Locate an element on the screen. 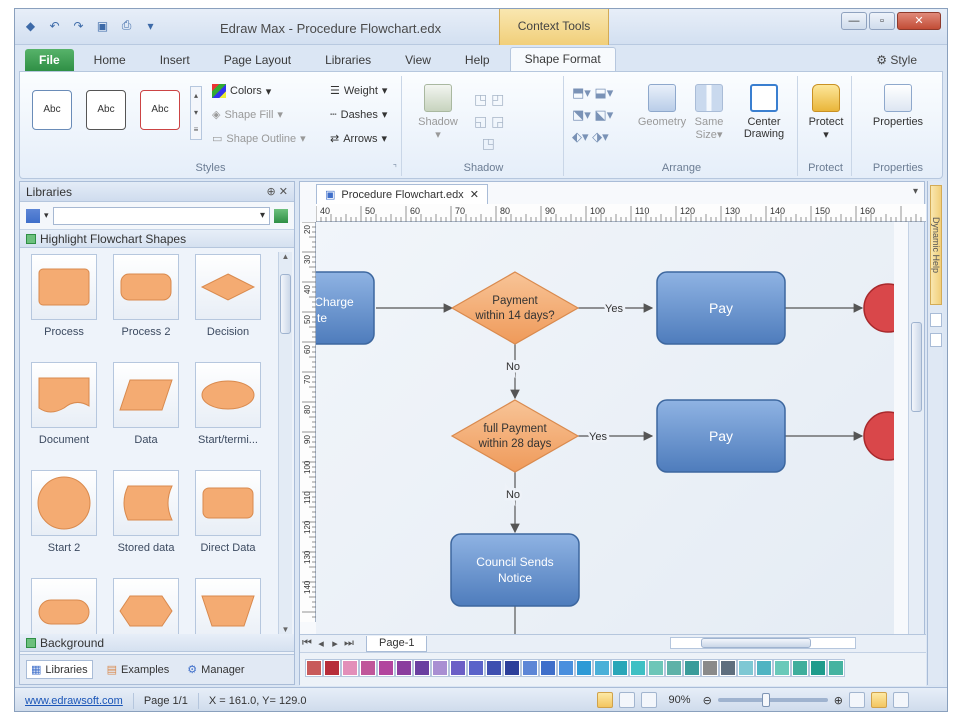 This screenshot has height=720, width=960. library-open-icon is located at coordinates (281, 215).